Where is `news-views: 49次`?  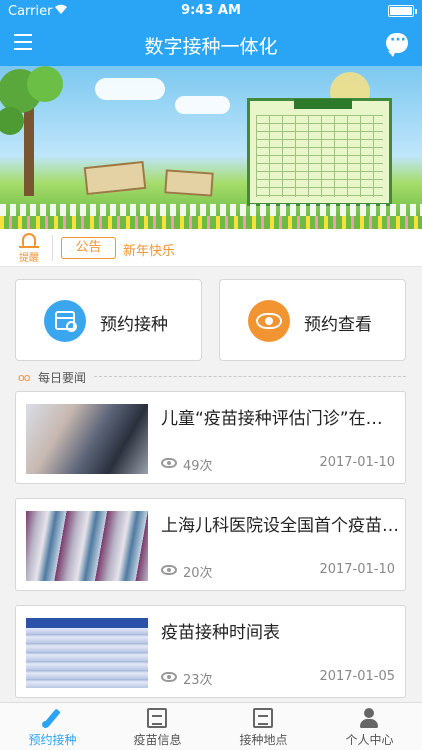
news-views: 49次 is located at coordinates (198, 466).